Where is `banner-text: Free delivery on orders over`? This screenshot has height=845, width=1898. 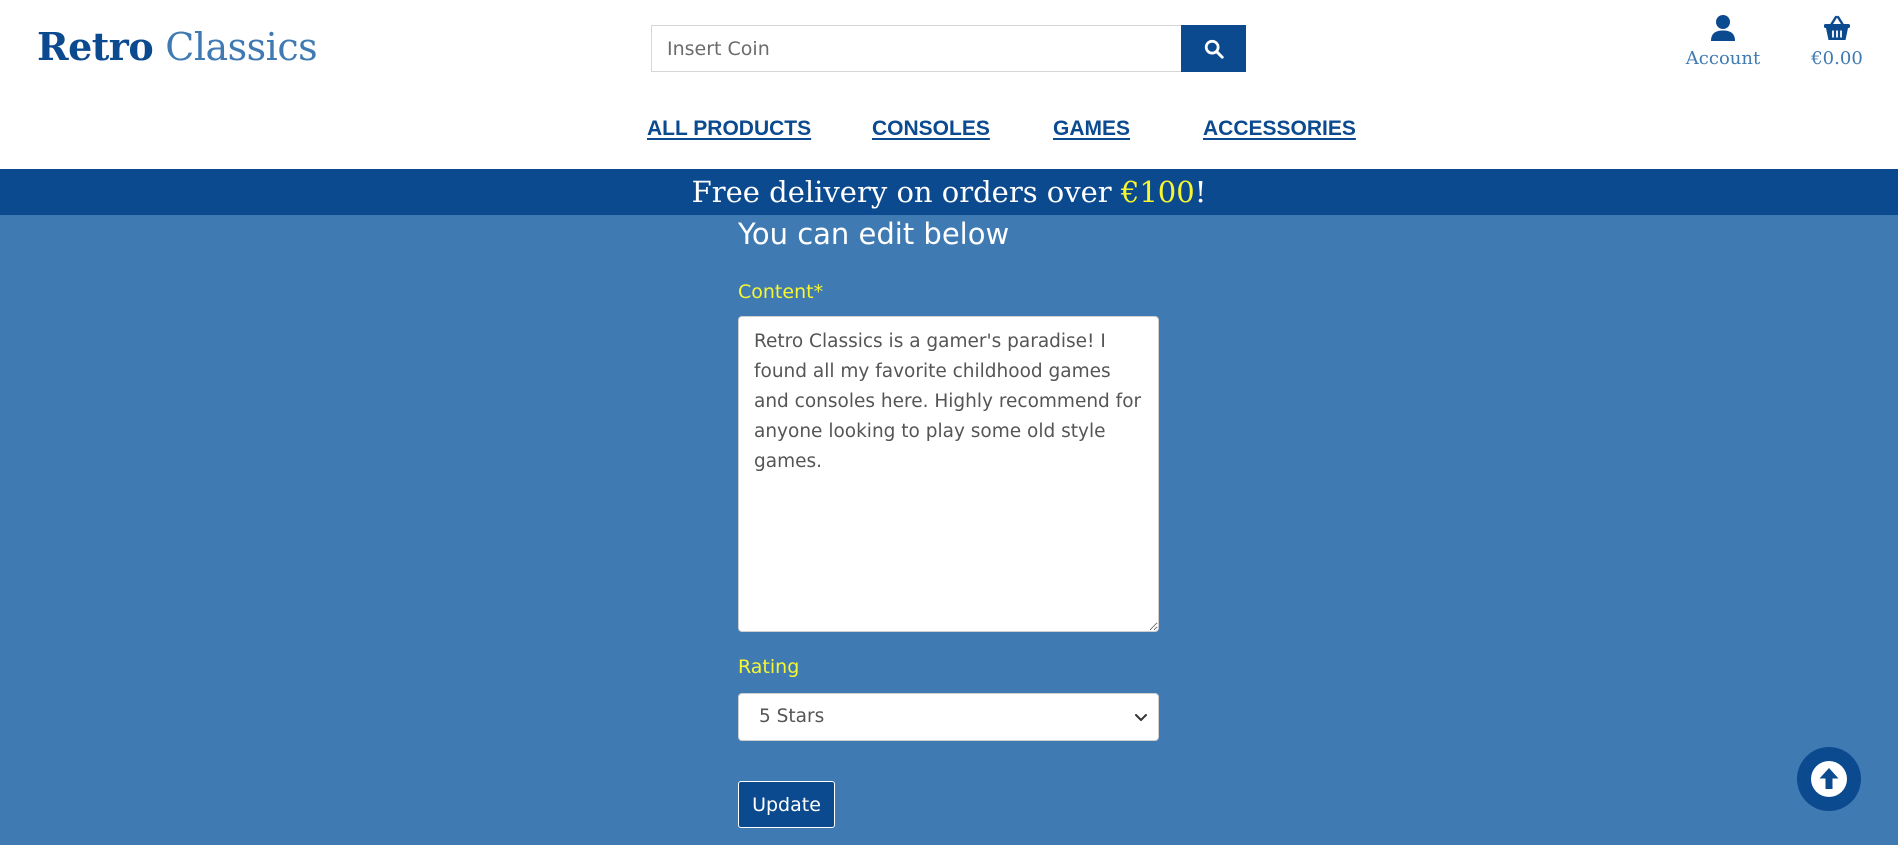 banner-text: Free delivery on orders over is located at coordinates (906, 192).